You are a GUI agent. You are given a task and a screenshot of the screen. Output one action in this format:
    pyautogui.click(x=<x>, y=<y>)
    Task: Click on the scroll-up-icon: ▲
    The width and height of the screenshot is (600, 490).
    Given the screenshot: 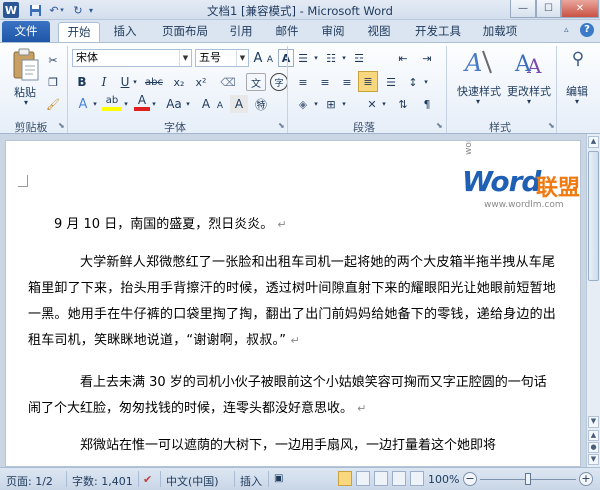 What is the action you would take?
    pyautogui.click(x=593, y=142)
    